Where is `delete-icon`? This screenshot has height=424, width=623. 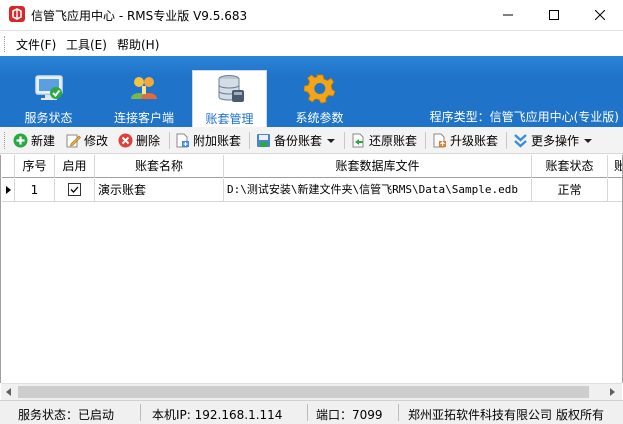 delete-icon is located at coordinates (125, 140).